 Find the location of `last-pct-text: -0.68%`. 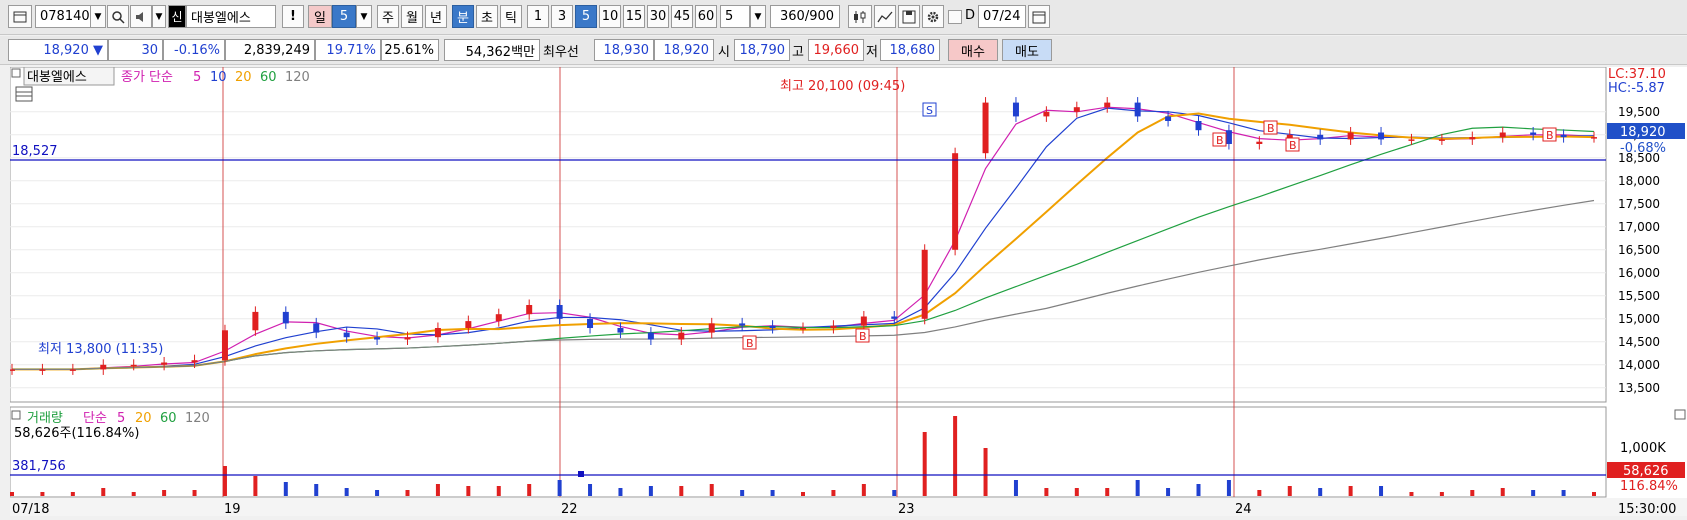

last-pct-text: -0.68% is located at coordinates (1643, 148).